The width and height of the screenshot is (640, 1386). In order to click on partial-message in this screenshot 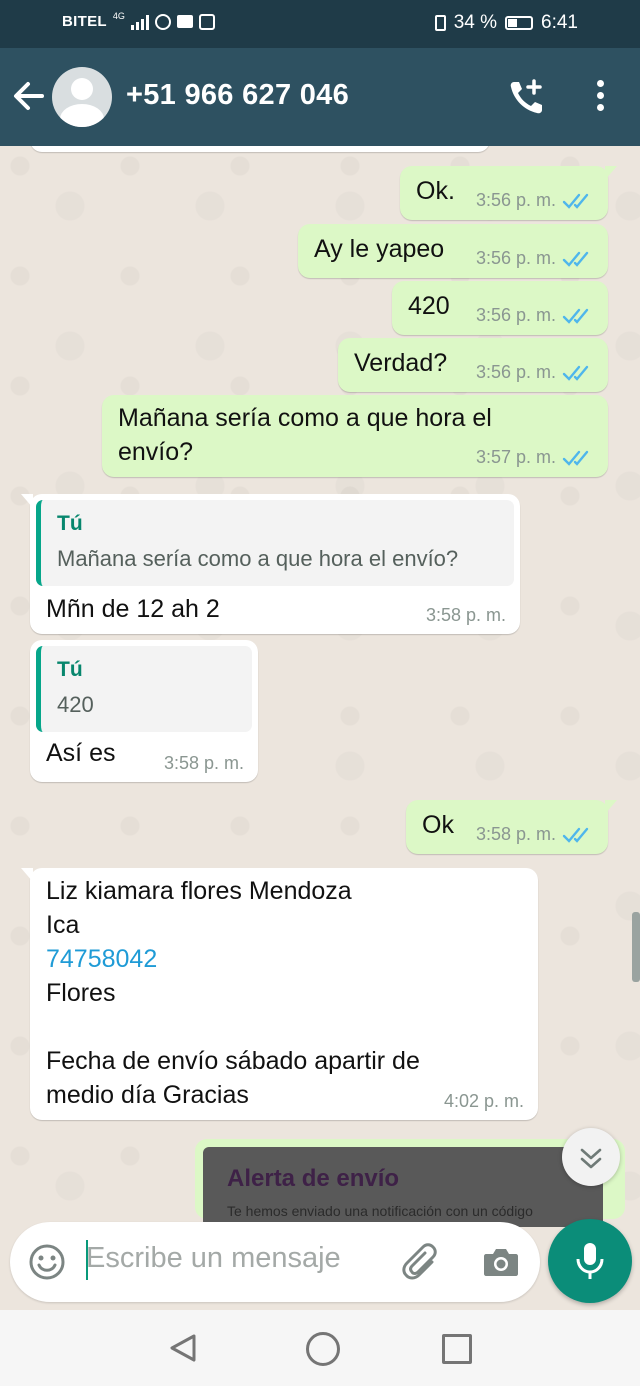, I will do `click(260, 149)`.